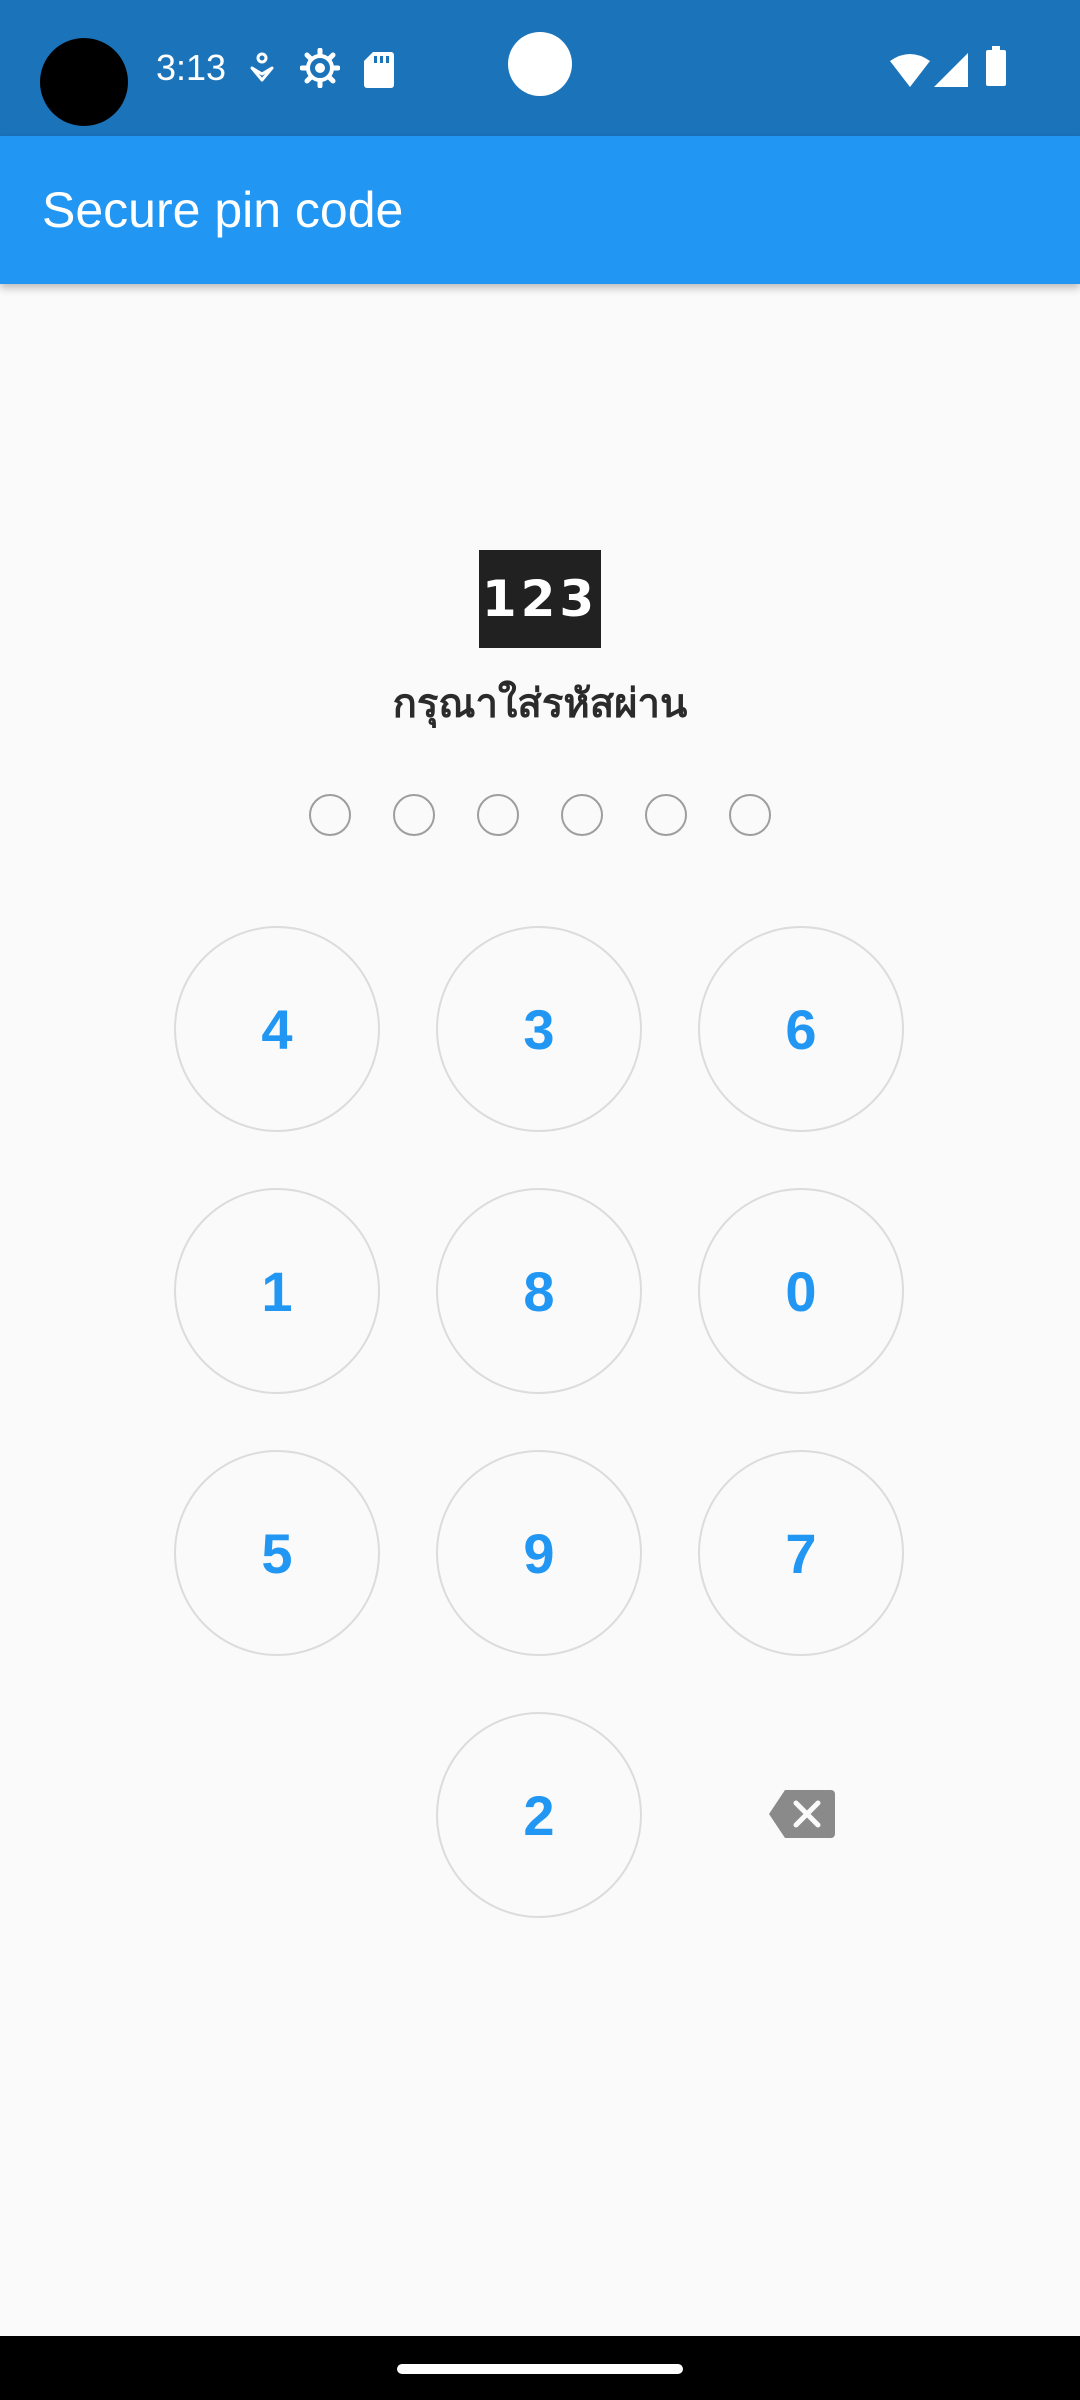  I want to click on home-indicator, so click(540, 2369).